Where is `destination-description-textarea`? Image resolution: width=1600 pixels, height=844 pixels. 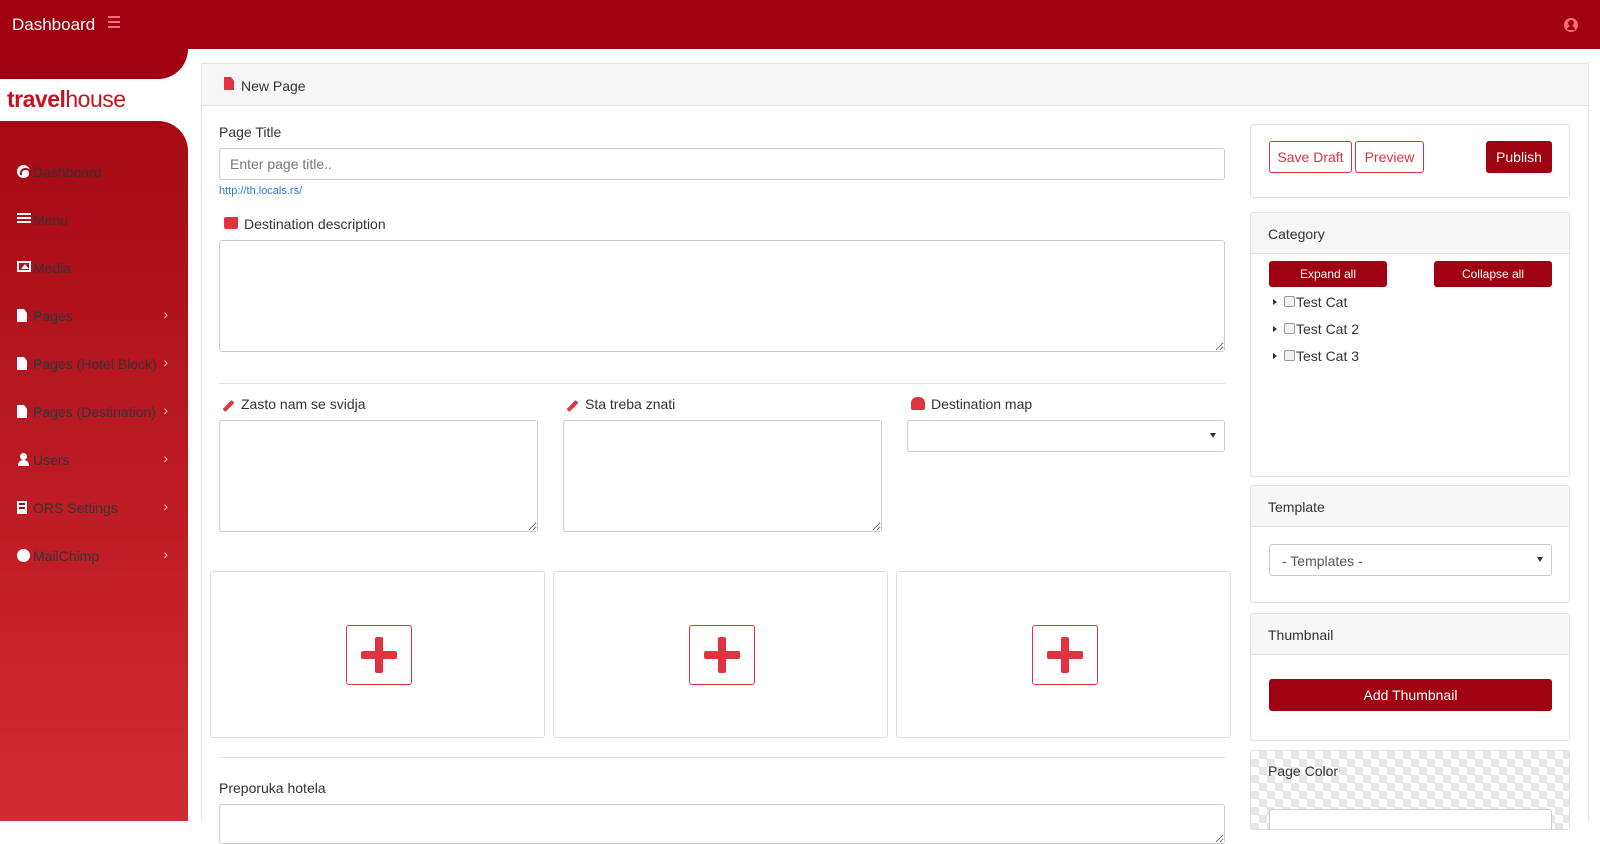
destination-description-textarea is located at coordinates (722, 296).